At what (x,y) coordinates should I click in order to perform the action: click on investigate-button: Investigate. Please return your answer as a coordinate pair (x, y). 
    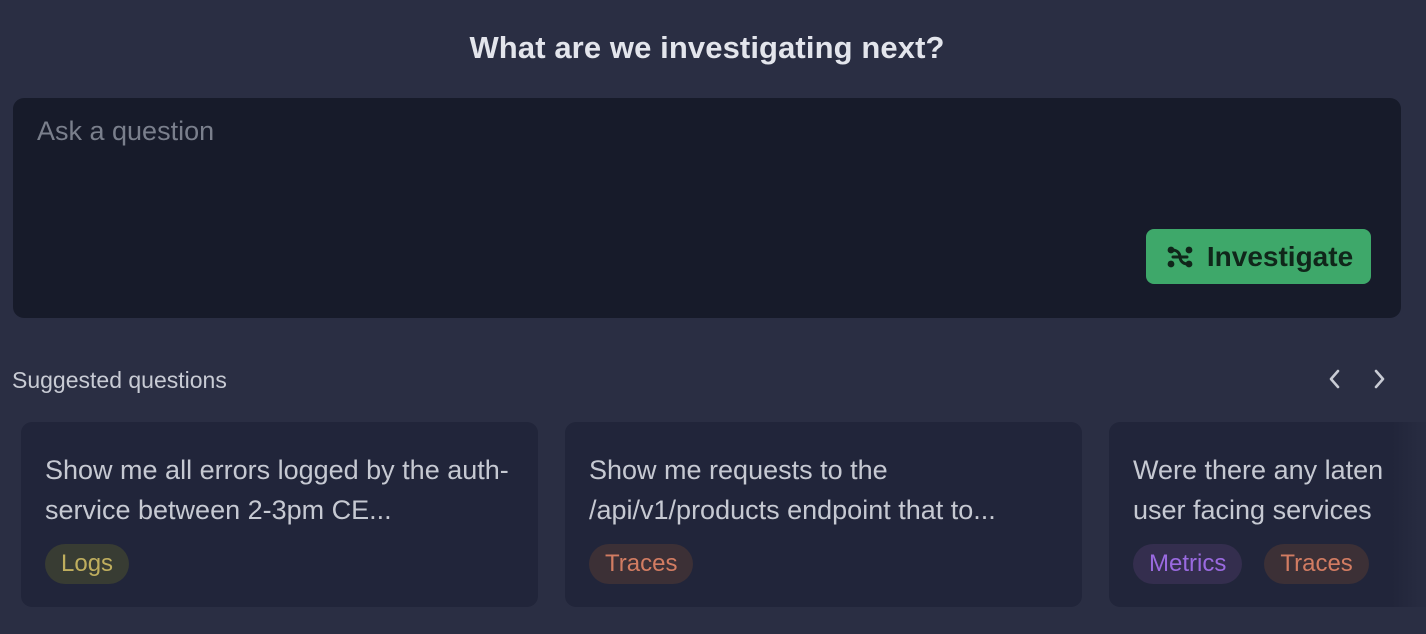
    Looking at the image, I should click on (1258, 256).